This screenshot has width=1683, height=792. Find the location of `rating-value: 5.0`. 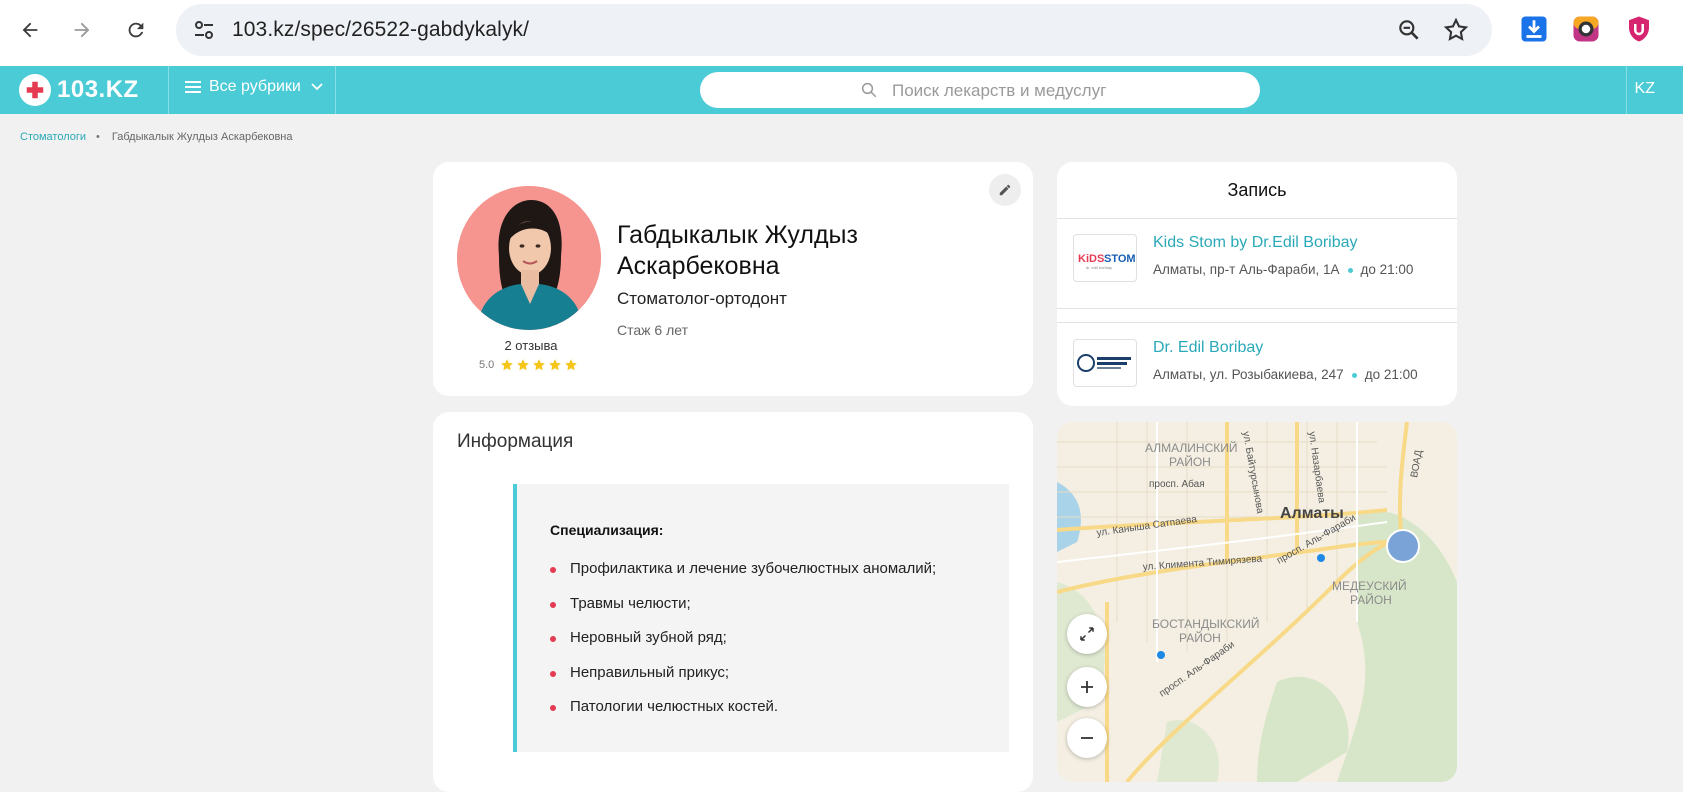

rating-value: 5.0 is located at coordinates (487, 365).